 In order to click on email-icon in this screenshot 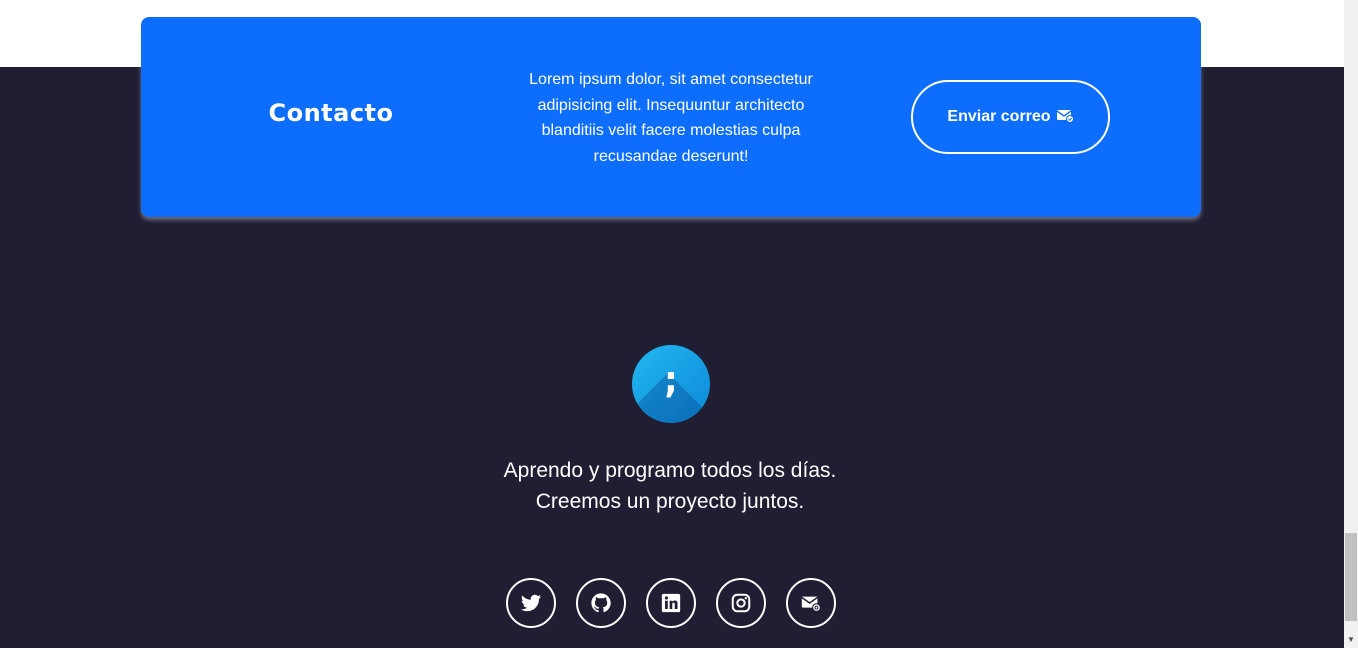, I will do `click(811, 604)`.